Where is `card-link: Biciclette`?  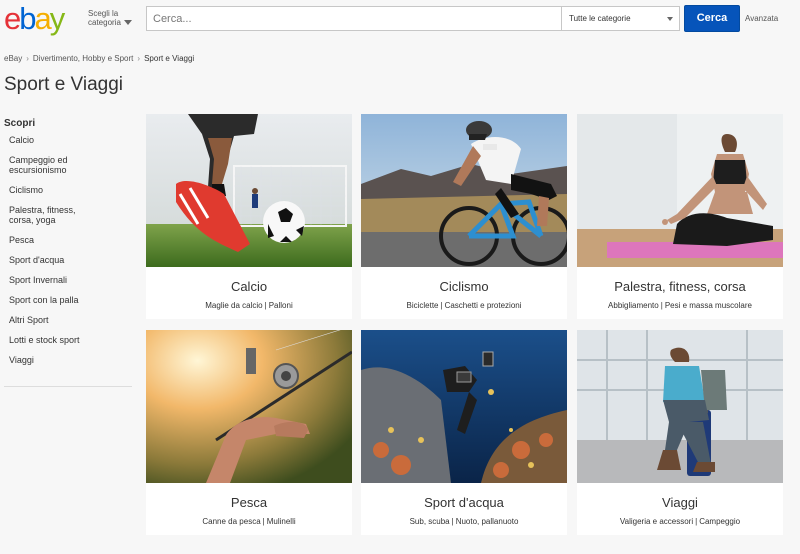
card-link: Biciclette is located at coordinates (422, 305).